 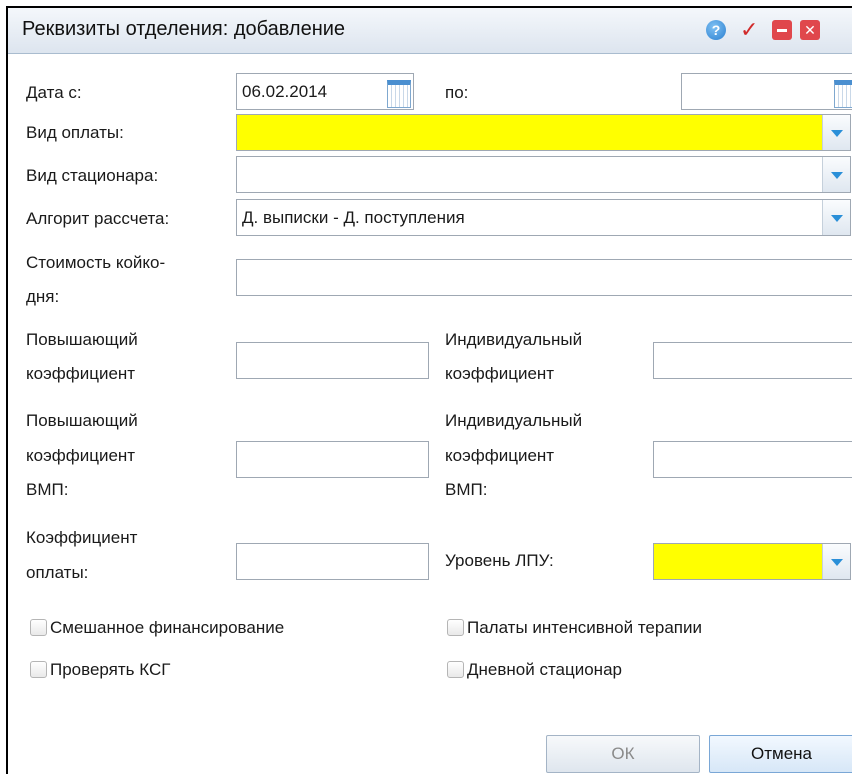 I want to click on algorithm-select: Д. выписки - Д. поступления, so click(x=543, y=217).